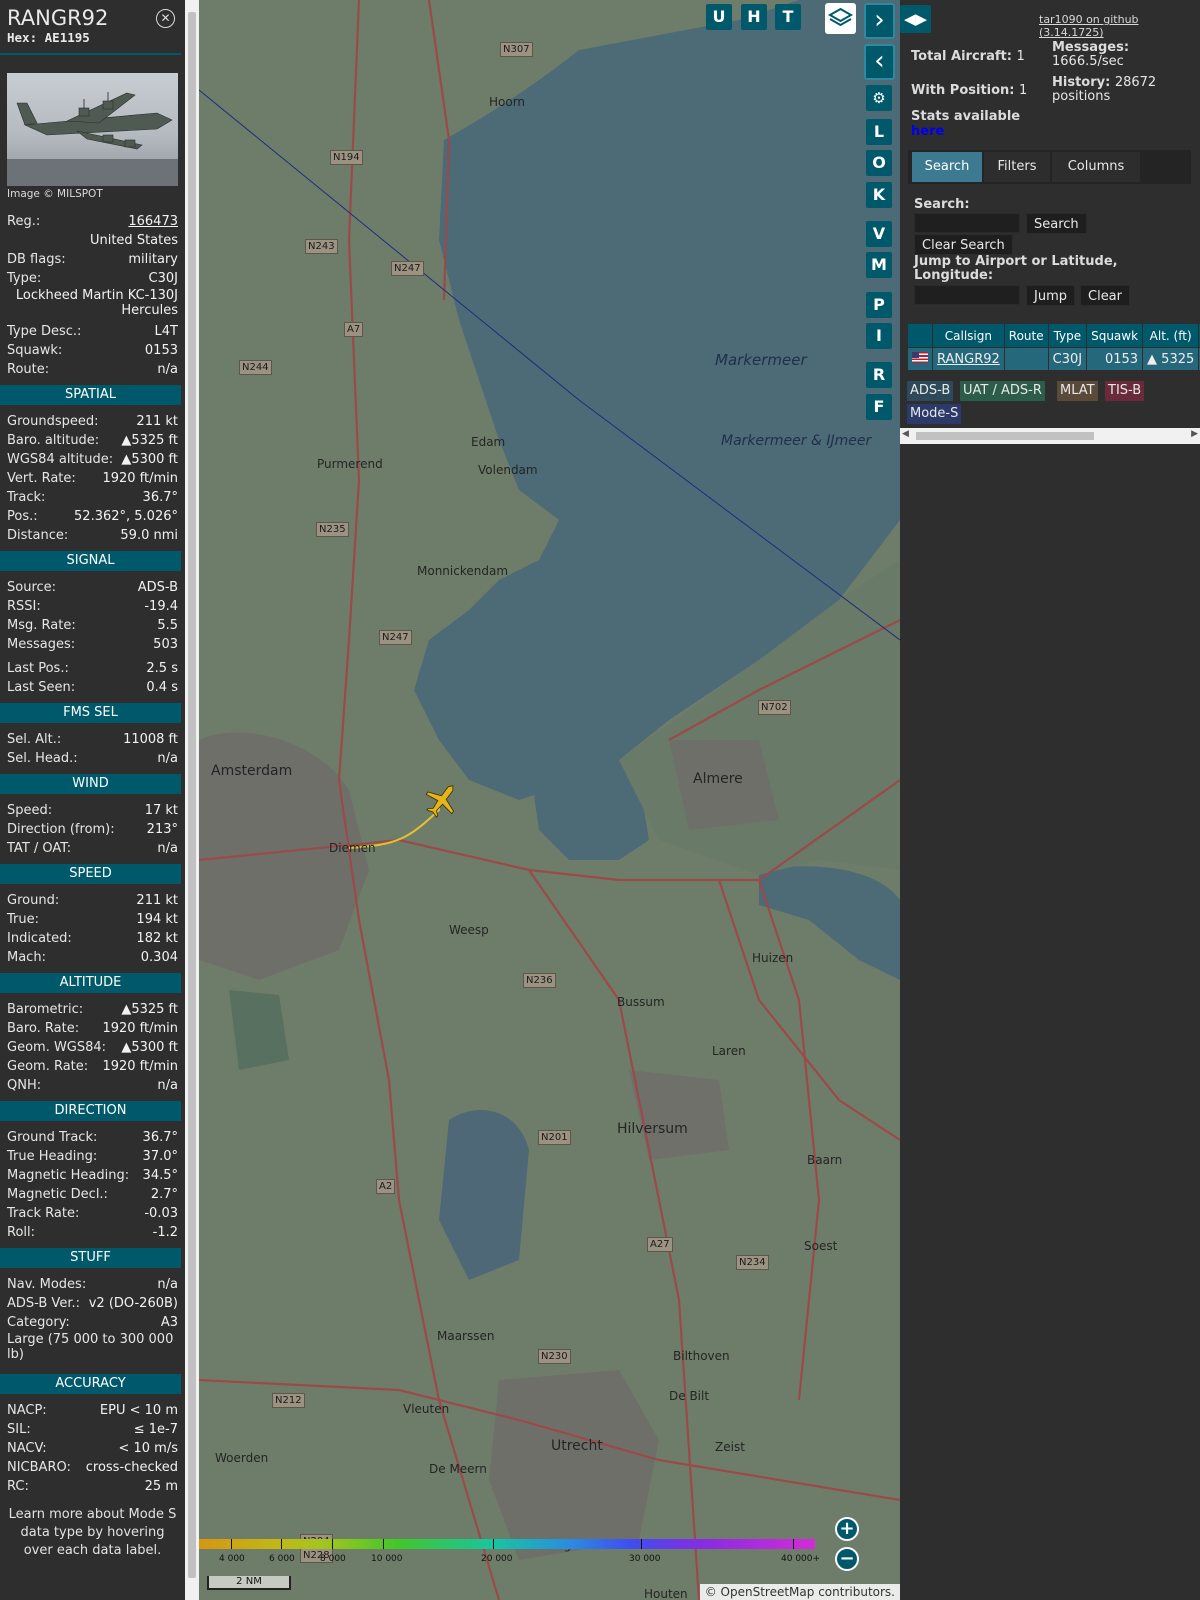  What do you see at coordinates (43, 1028) in the screenshot?
I see `info-label: Baro. Rate:` at bounding box center [43, 1028].